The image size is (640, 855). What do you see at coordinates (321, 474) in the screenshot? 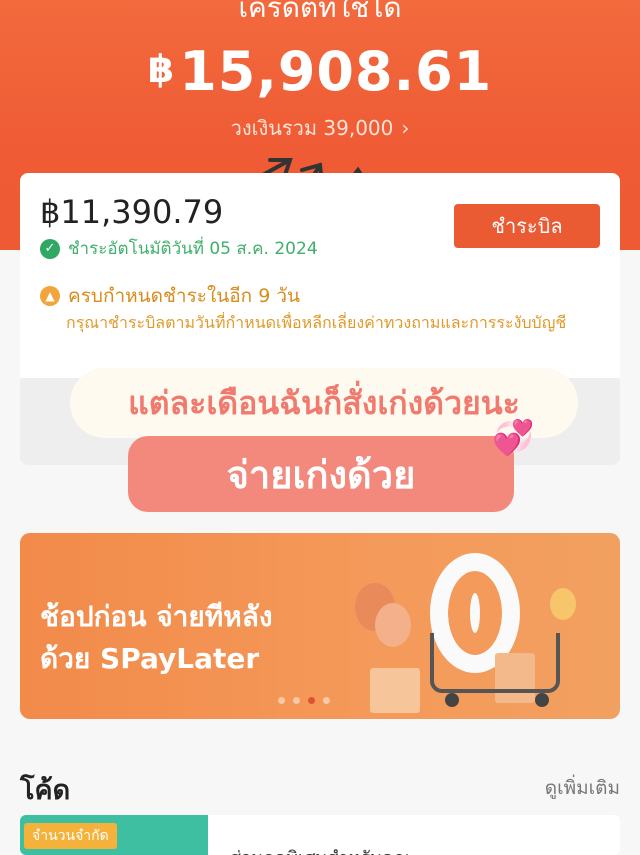
I see `sticker-caption-2: จ่ายเก่งด้วย` at bounding box center [321, 474].